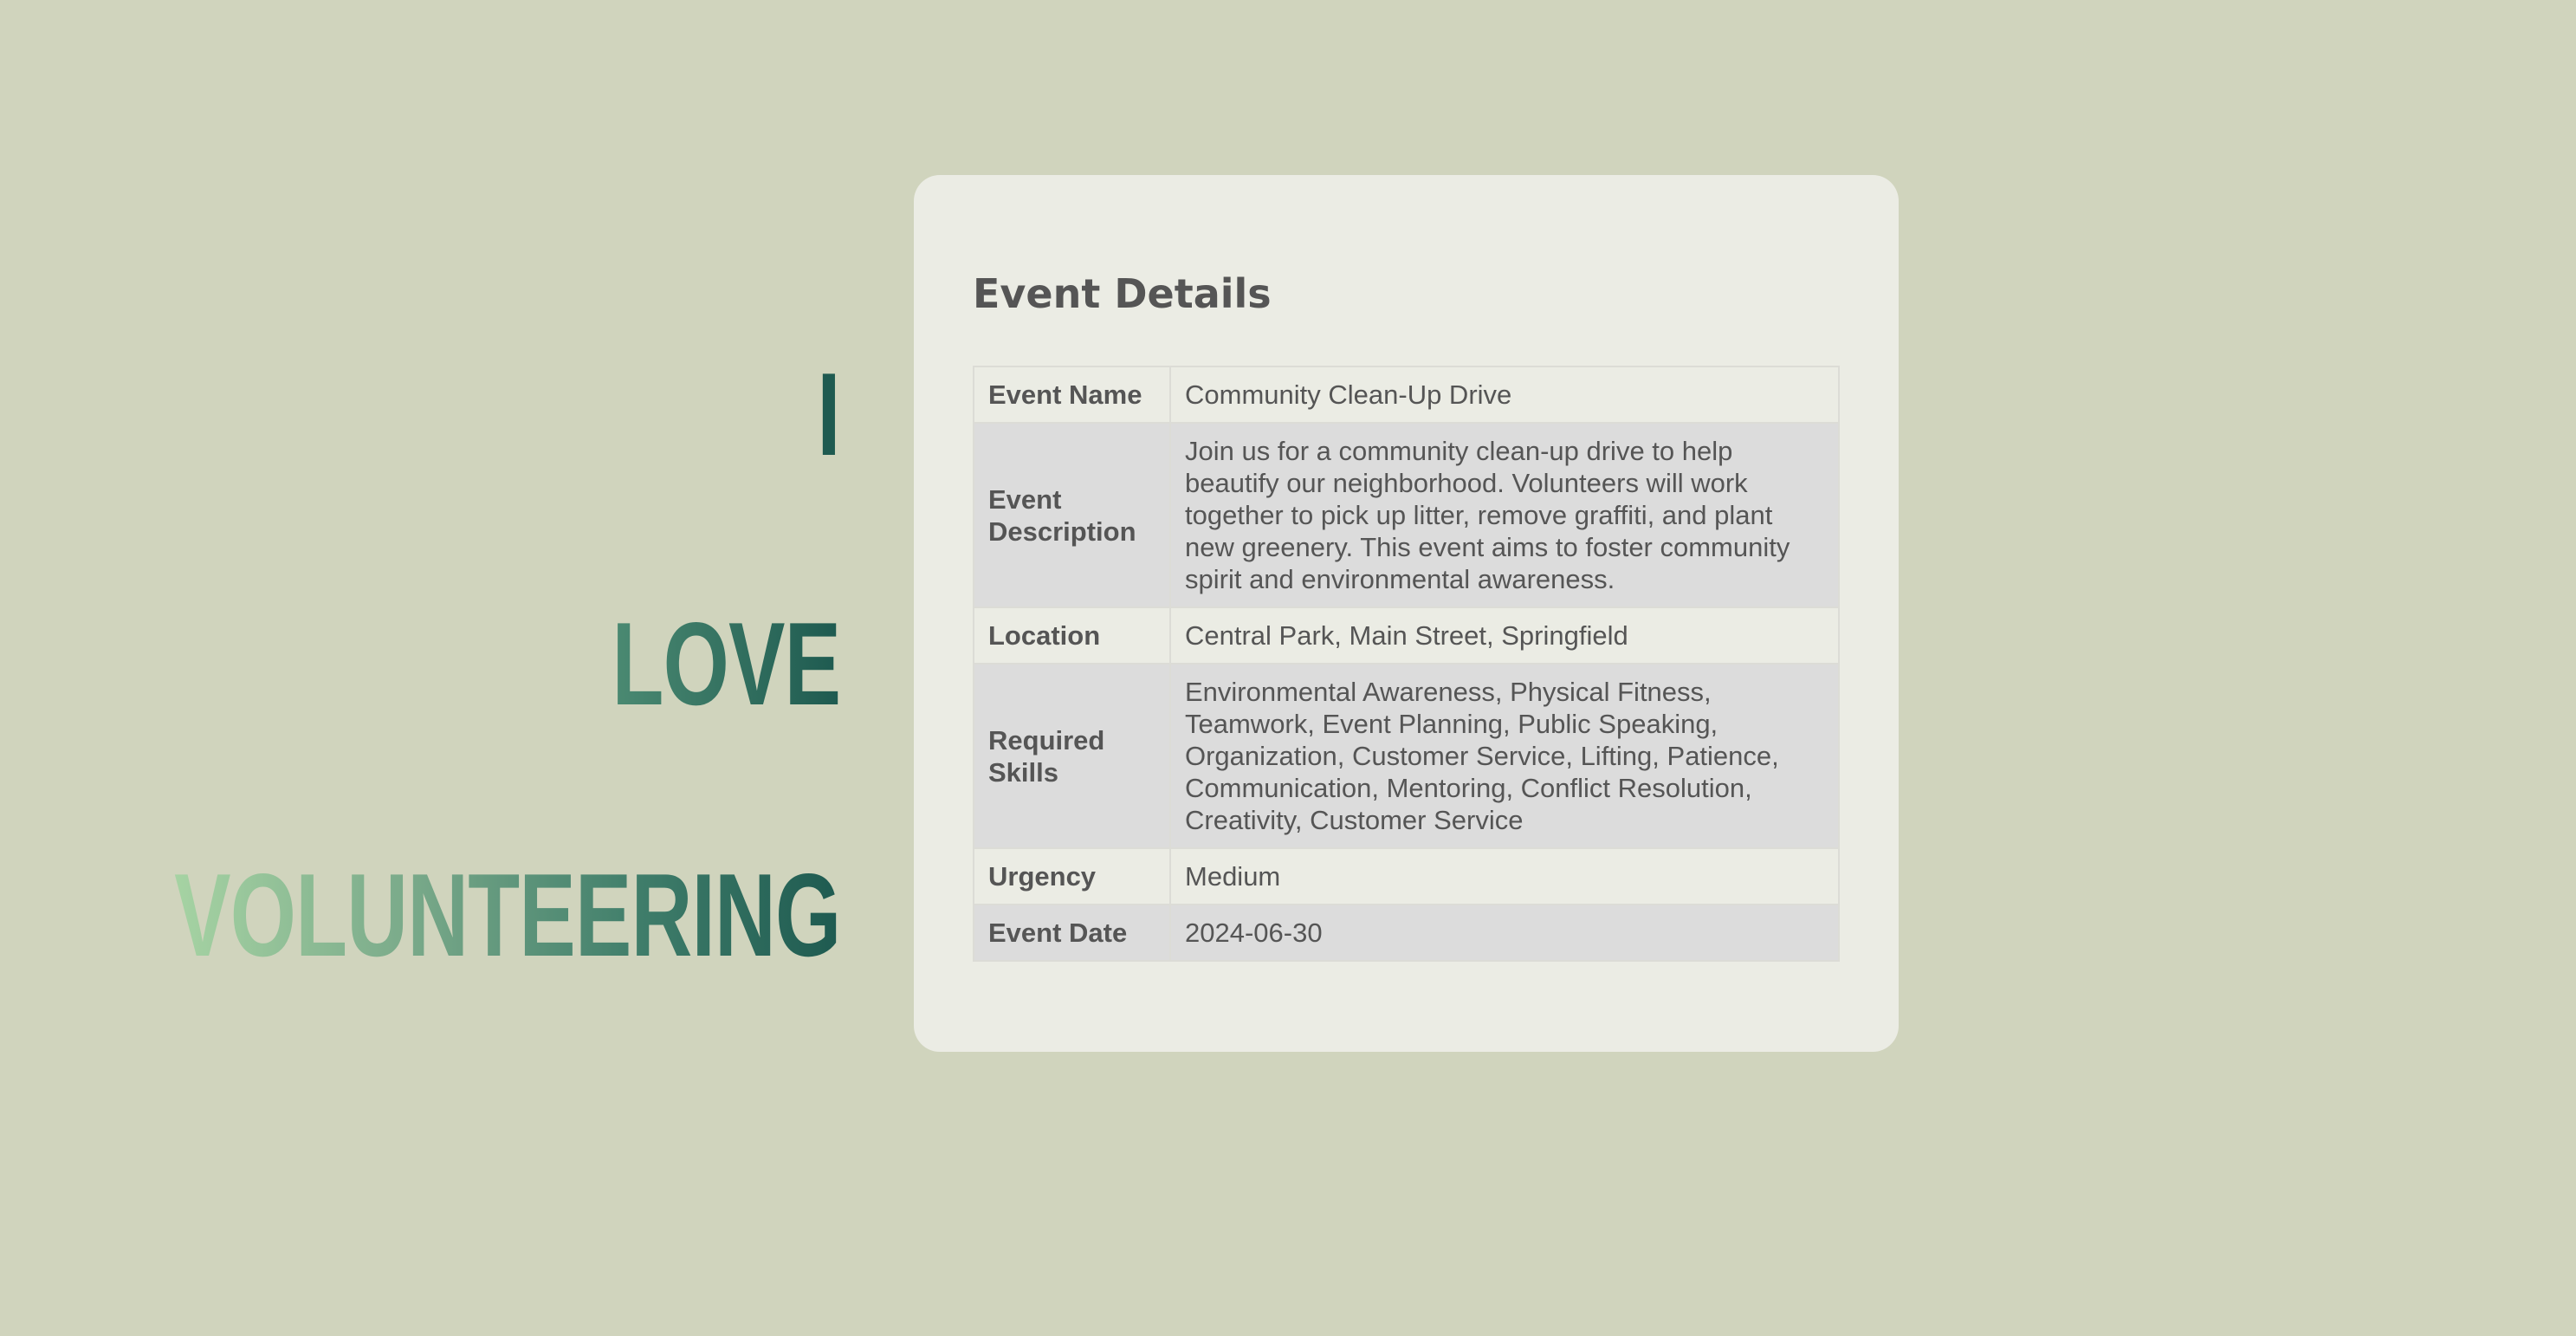 Image resolution: width=2576 pixels, height=1336 pixels. What do you see at coordinates (507, 915) in the screenshot?
I see `slogan-word-volunteering: VOLUNTEERING` at bounding box center [507, 915].